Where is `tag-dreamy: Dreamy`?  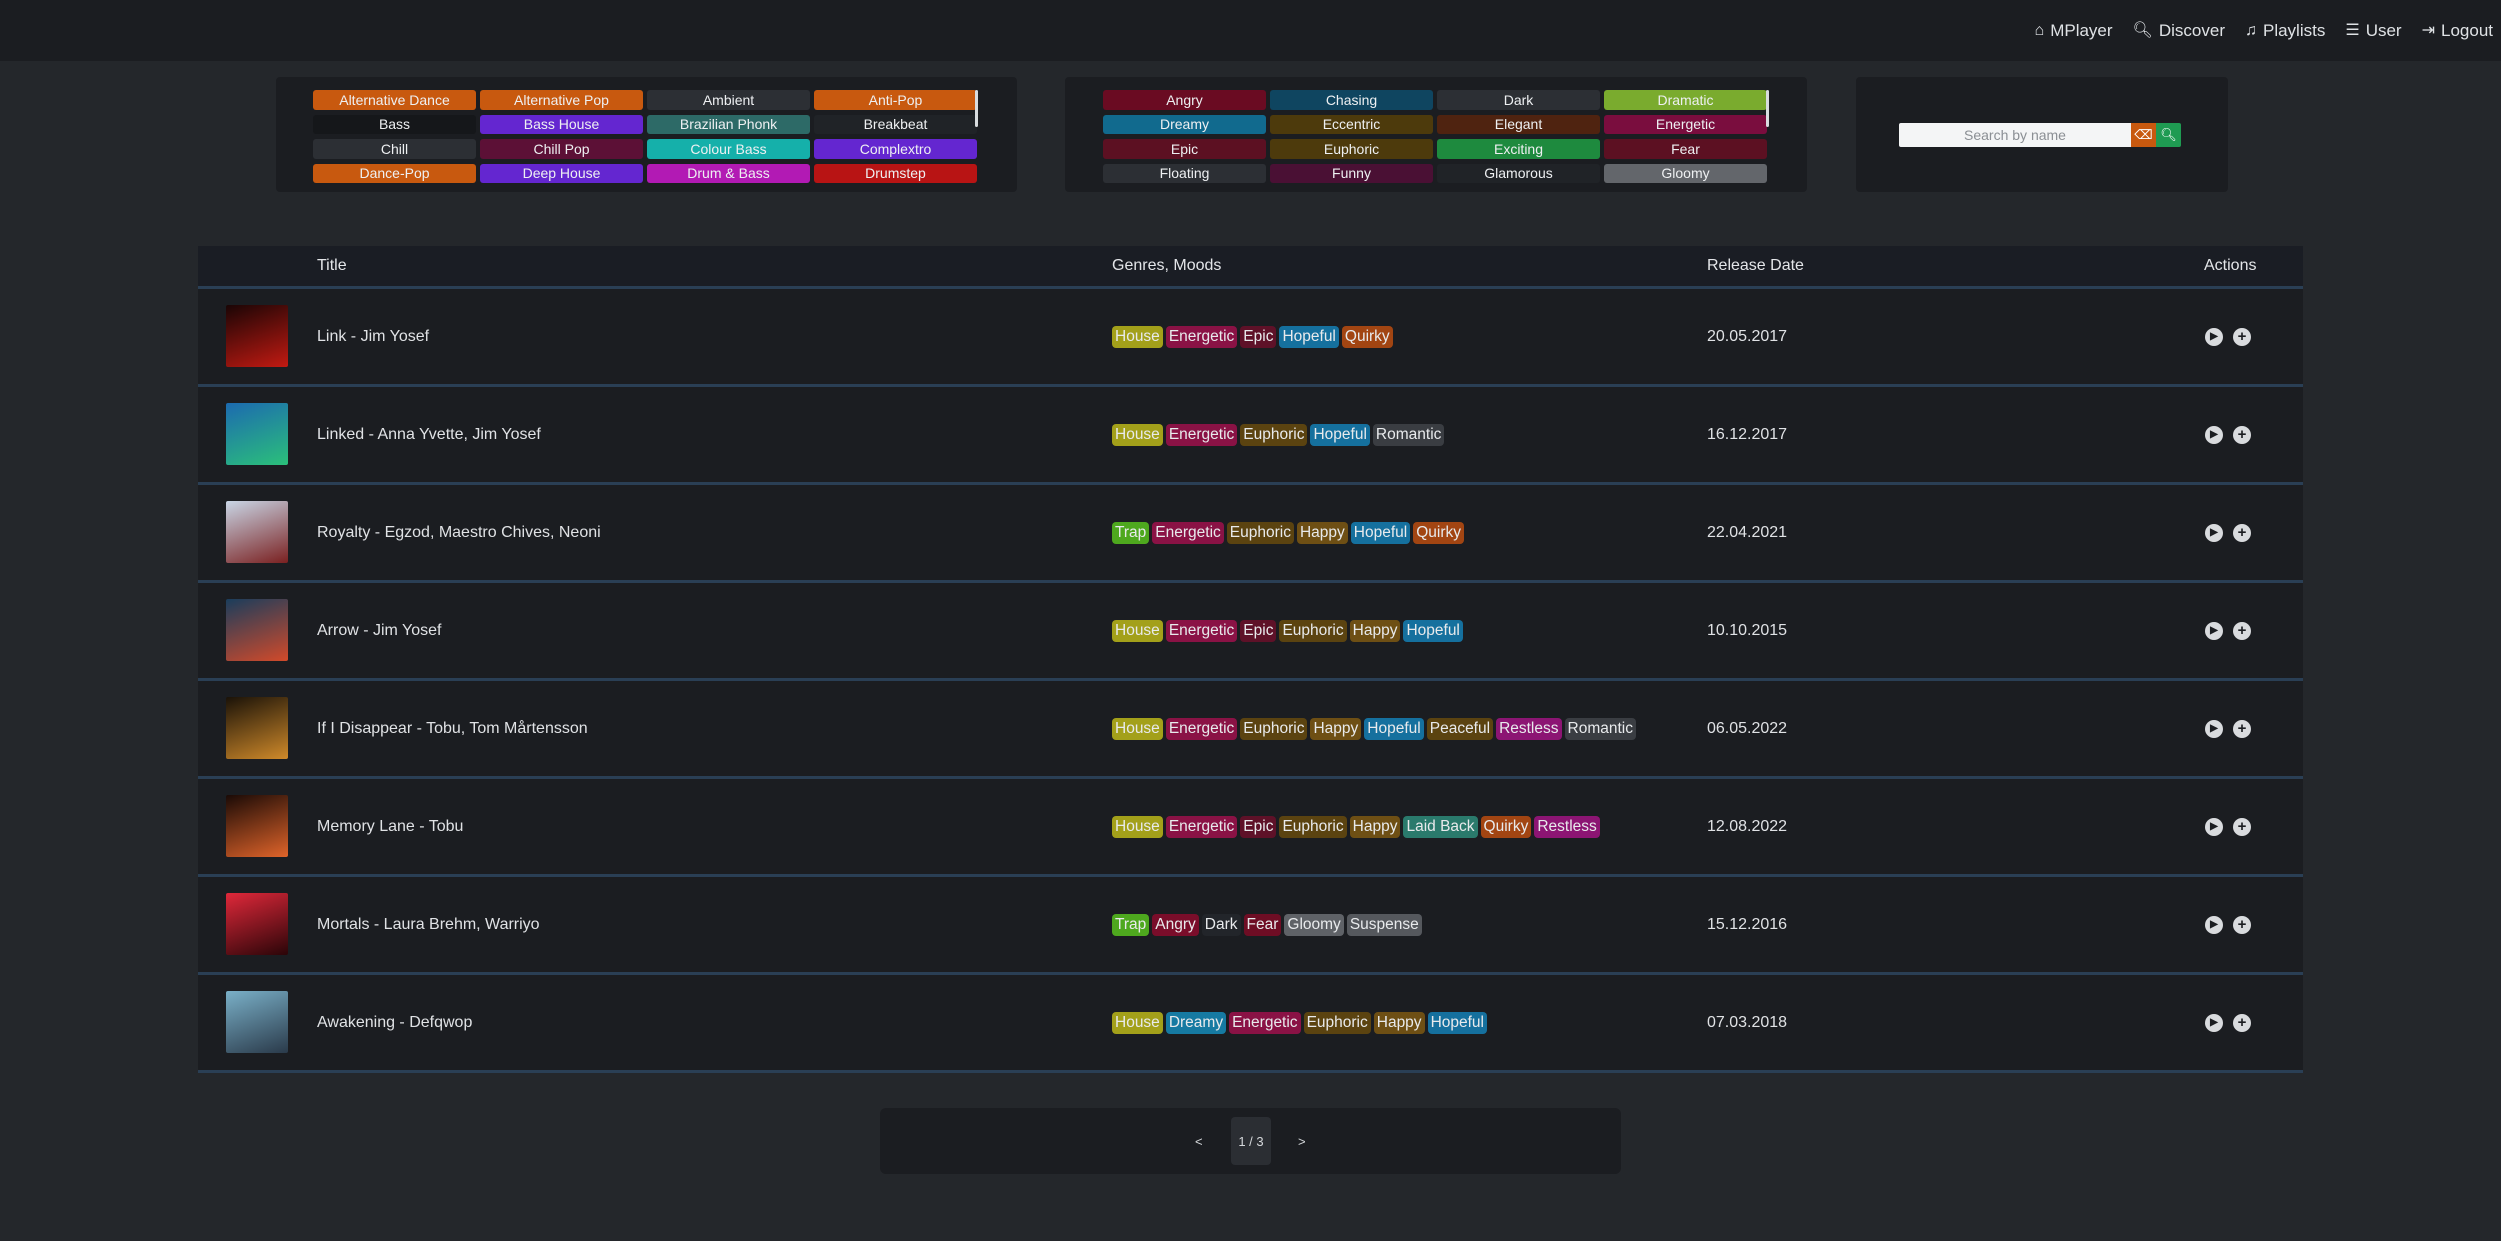 tag-dreamy: Dreamy is located at coordinates (1196, 1022).